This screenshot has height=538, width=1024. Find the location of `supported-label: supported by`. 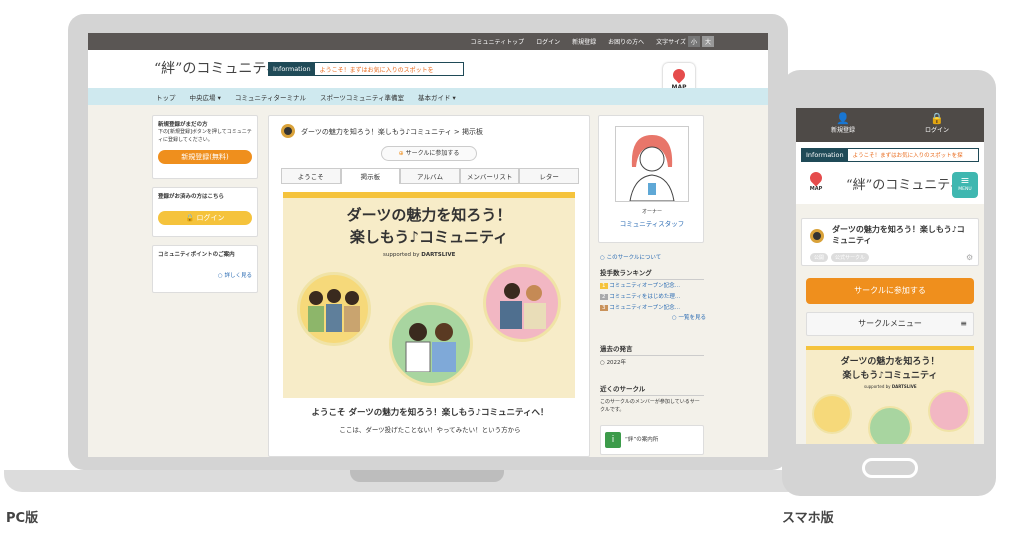

supported-label: supported by is located at coordinates (401, 255).